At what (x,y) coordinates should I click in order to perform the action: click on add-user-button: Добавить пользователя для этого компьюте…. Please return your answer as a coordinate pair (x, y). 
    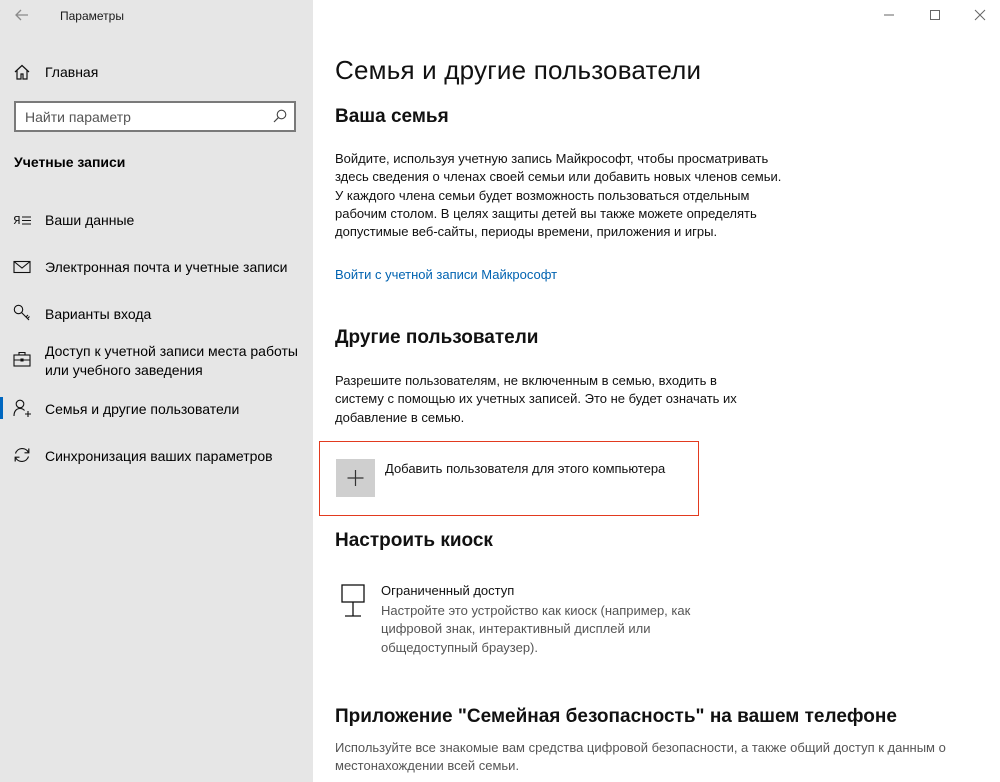
    Looking at the image, I should click on (511, 478).